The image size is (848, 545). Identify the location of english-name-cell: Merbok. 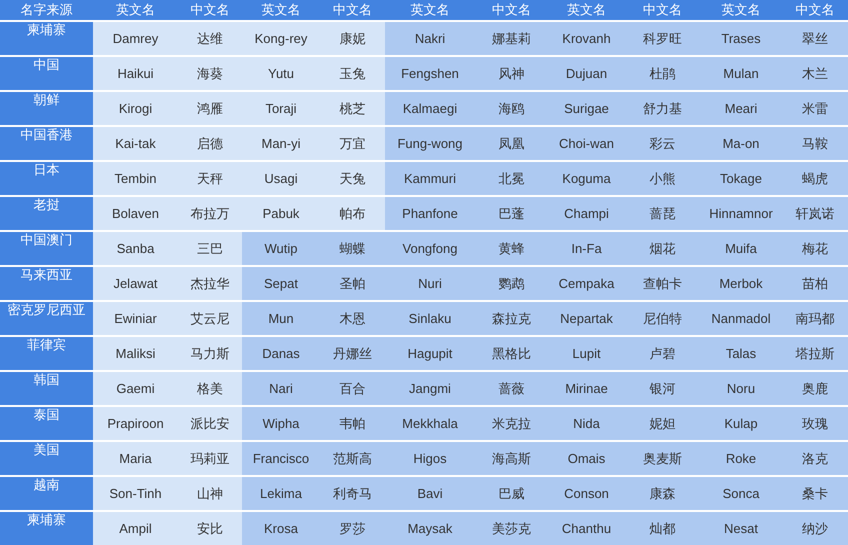
(741, 283).